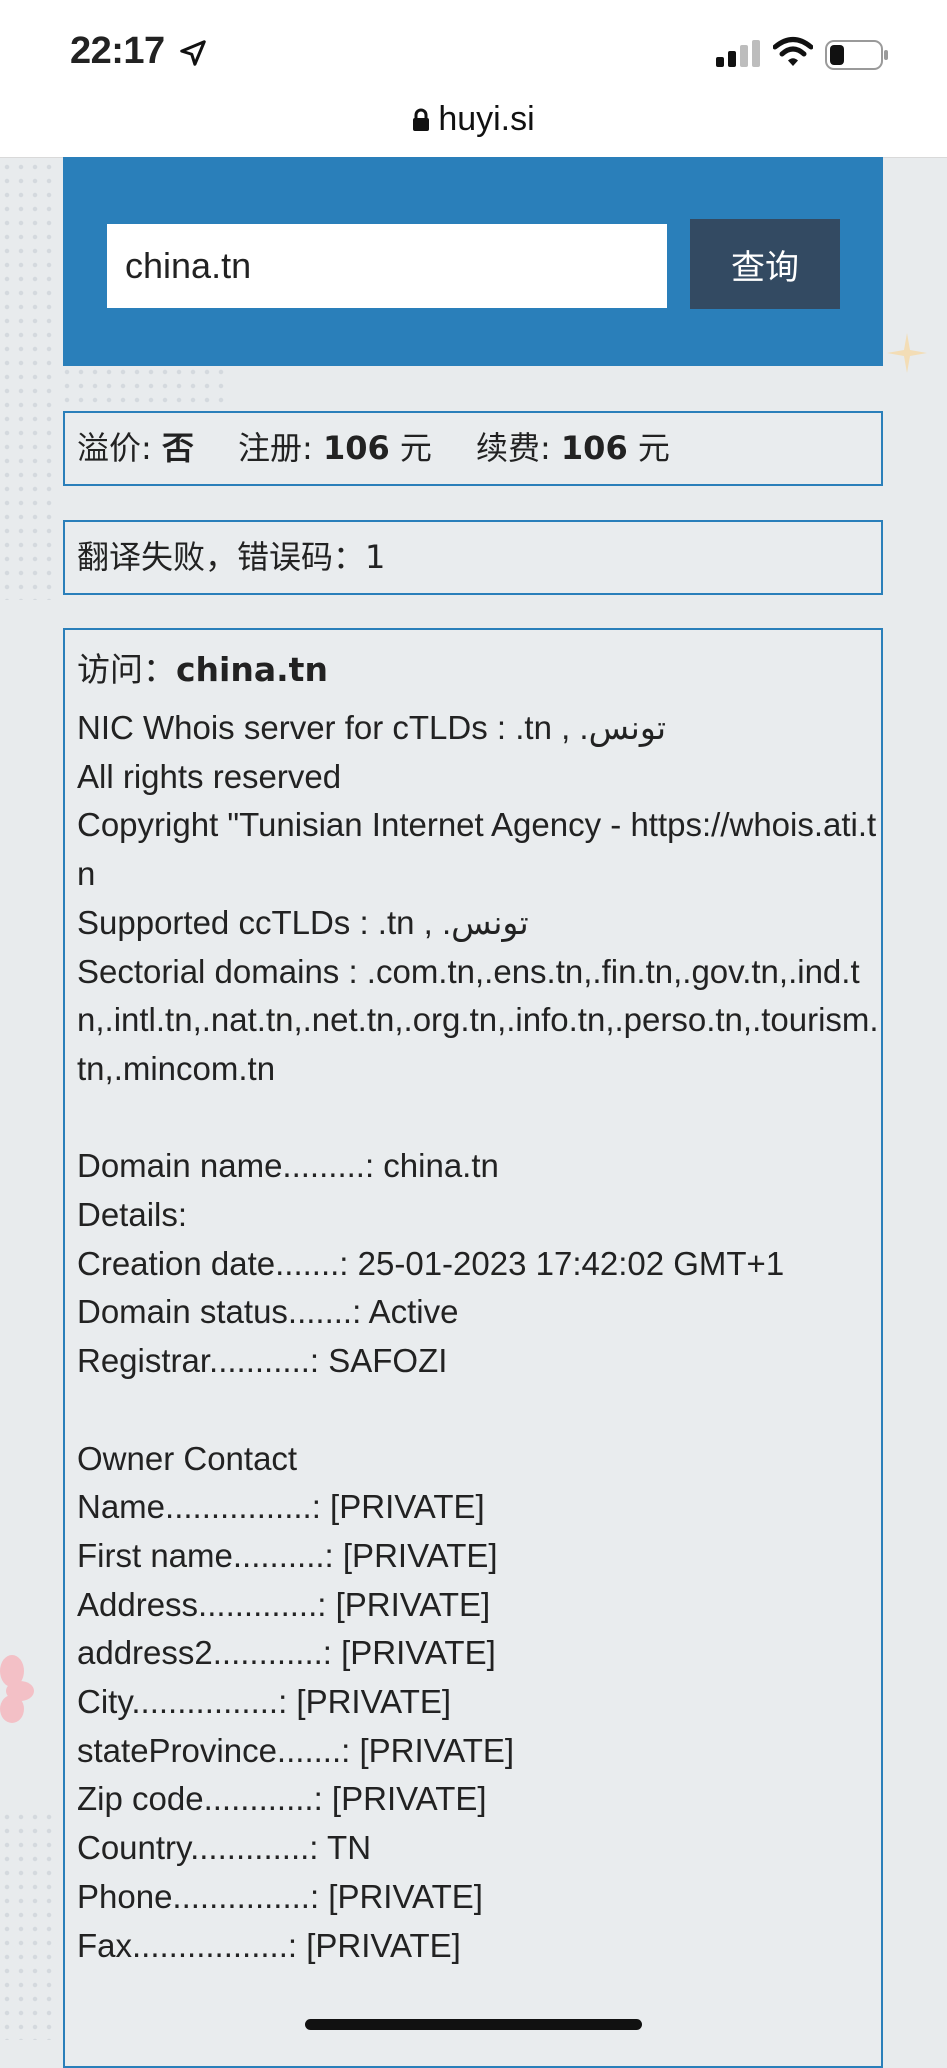  I want to click on register-unit: 元, so click(415, 448).